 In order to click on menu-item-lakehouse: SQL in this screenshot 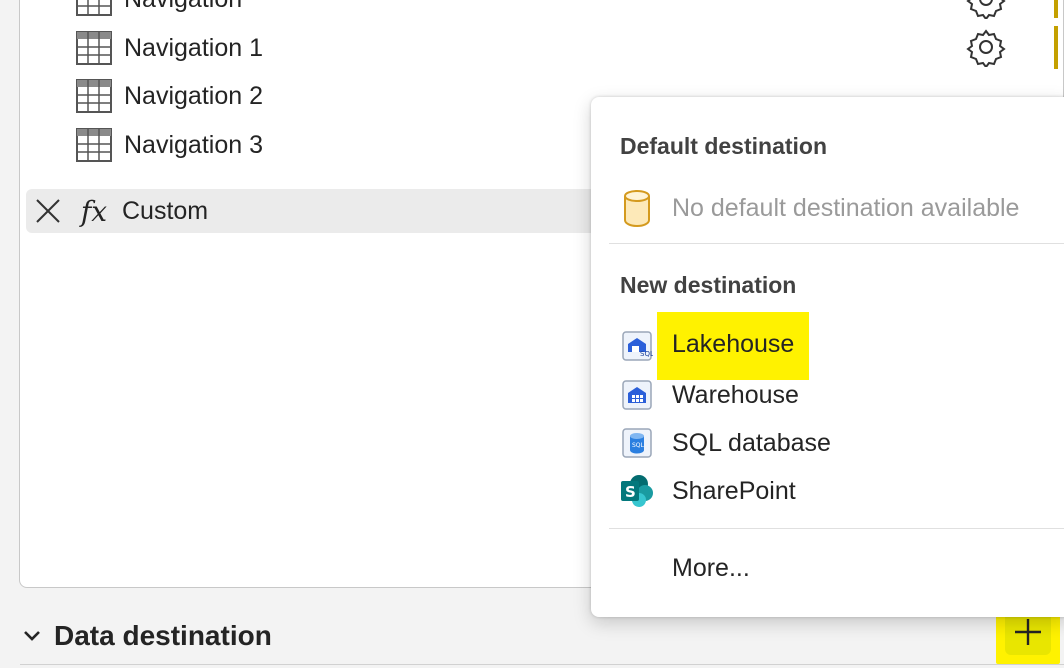, I will do `click(637, 346)`.